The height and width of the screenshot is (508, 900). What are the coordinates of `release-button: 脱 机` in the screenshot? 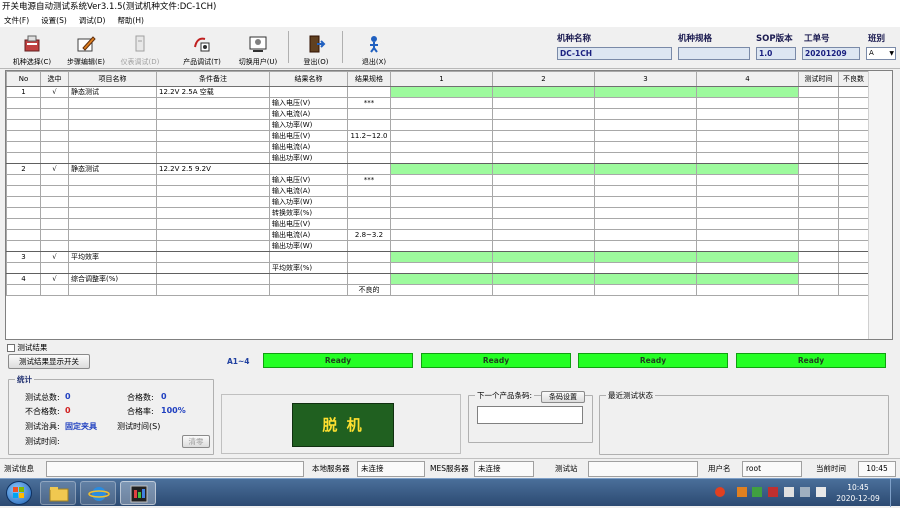 It's located at (343, 425).